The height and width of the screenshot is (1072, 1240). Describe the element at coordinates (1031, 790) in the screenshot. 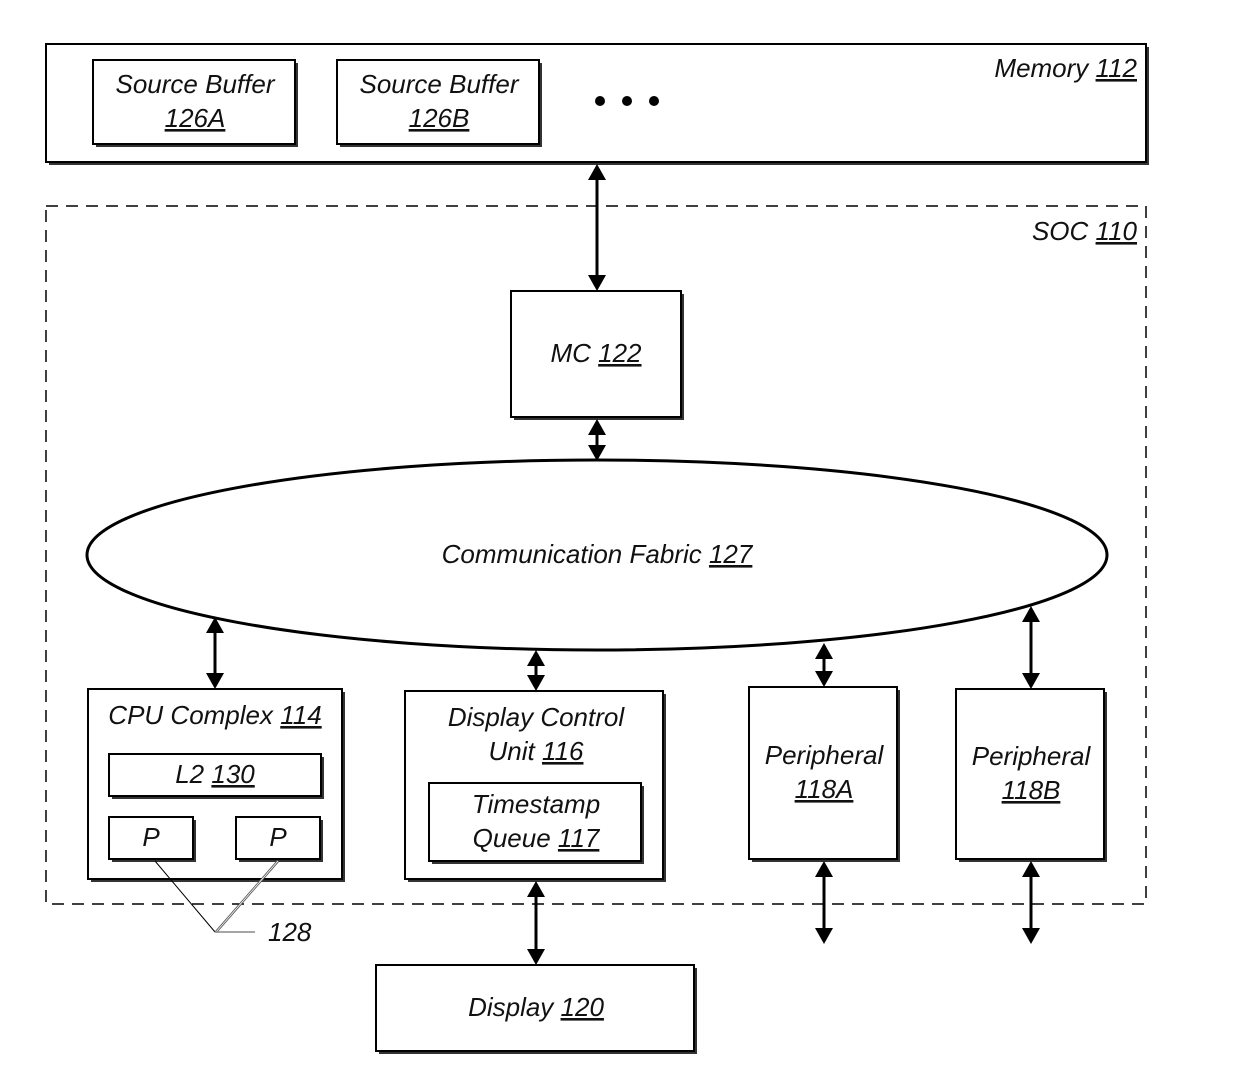

I see `peripheral-b-ref: 118B` at that location.